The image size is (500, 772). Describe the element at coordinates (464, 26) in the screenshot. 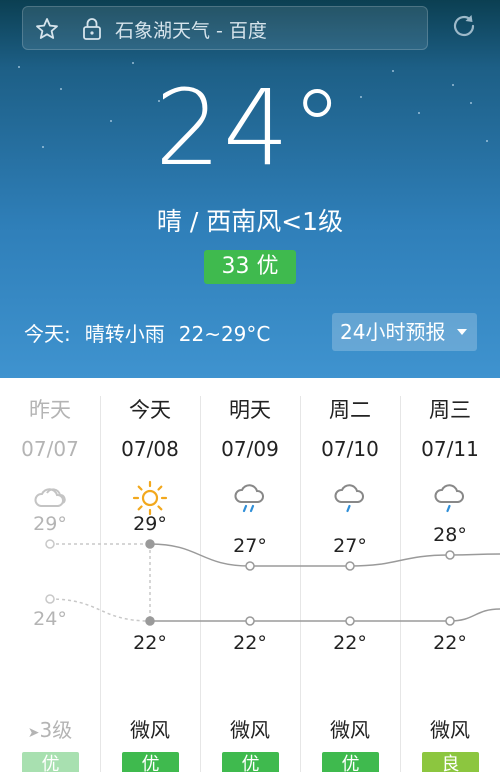

I see `reload-icon` at that location.